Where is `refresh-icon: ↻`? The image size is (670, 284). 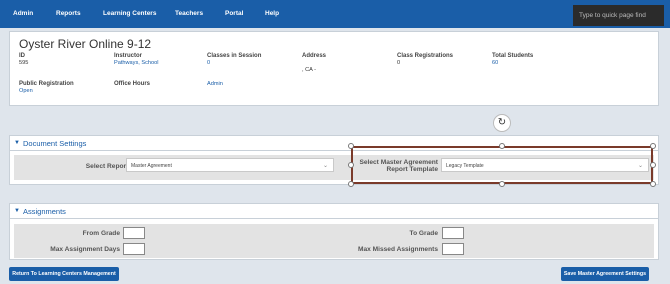
refresh-icon: ↻ is located at coordinates (502, 123).